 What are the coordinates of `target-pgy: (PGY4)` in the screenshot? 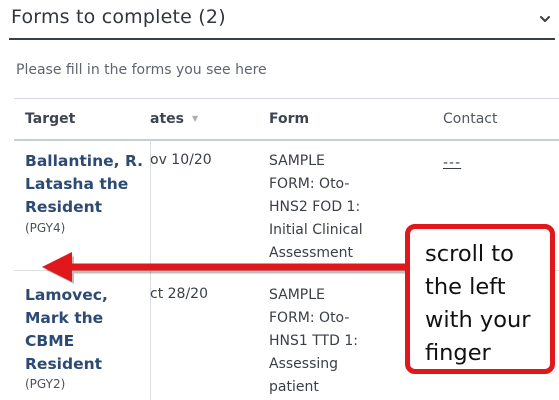 It's located at (45, 228).